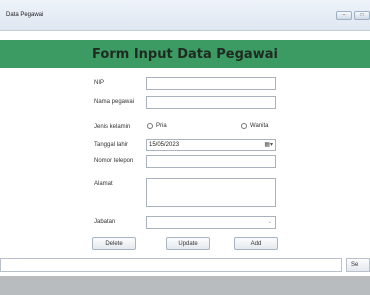 Image resolution: width=370 pixels, height=295 pixels. Describe the element at coordinates (256, 243) in the screenshot. I see `add-button: Add` at that location.